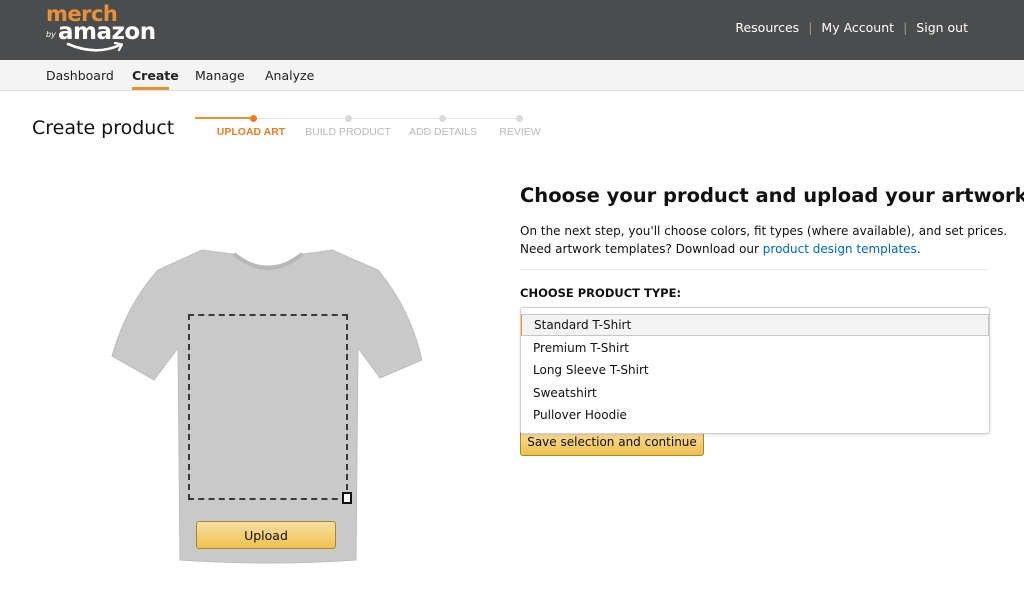  I want to click on sign-out-link: Sign out, so click(942, 27).